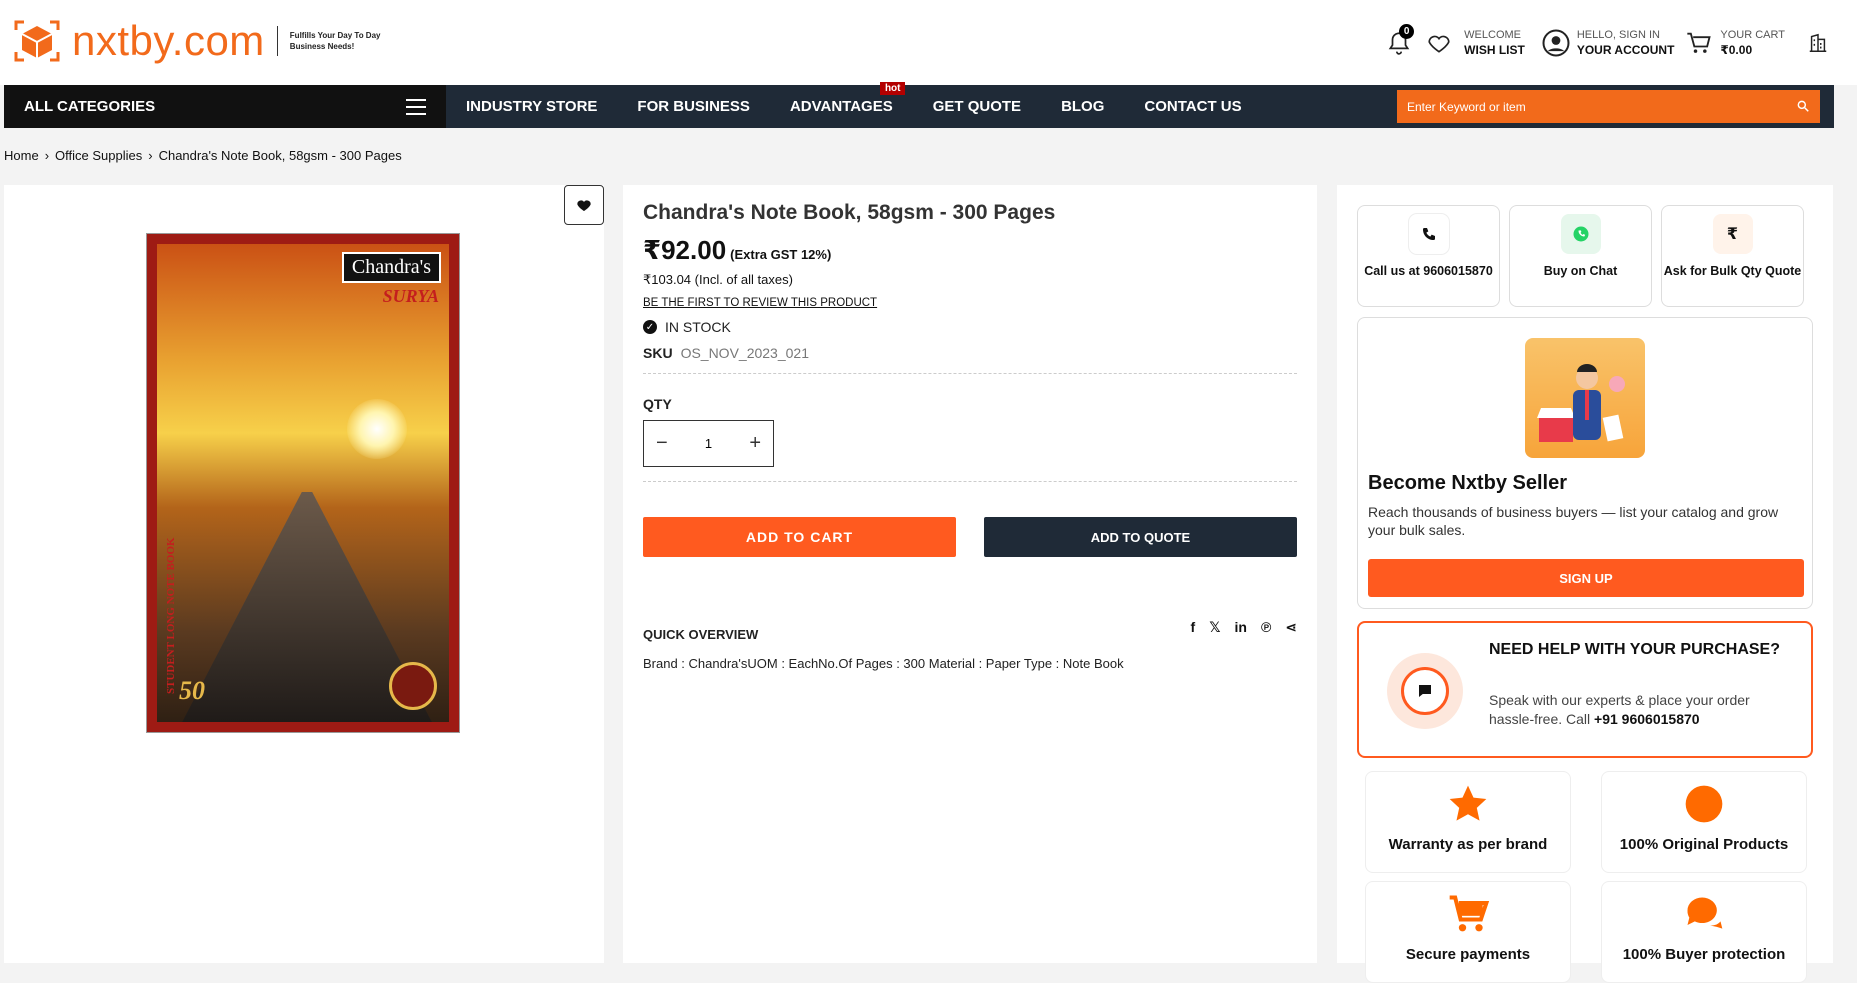  I want to click on book-fifty-logo: 50, so click(192, 690).